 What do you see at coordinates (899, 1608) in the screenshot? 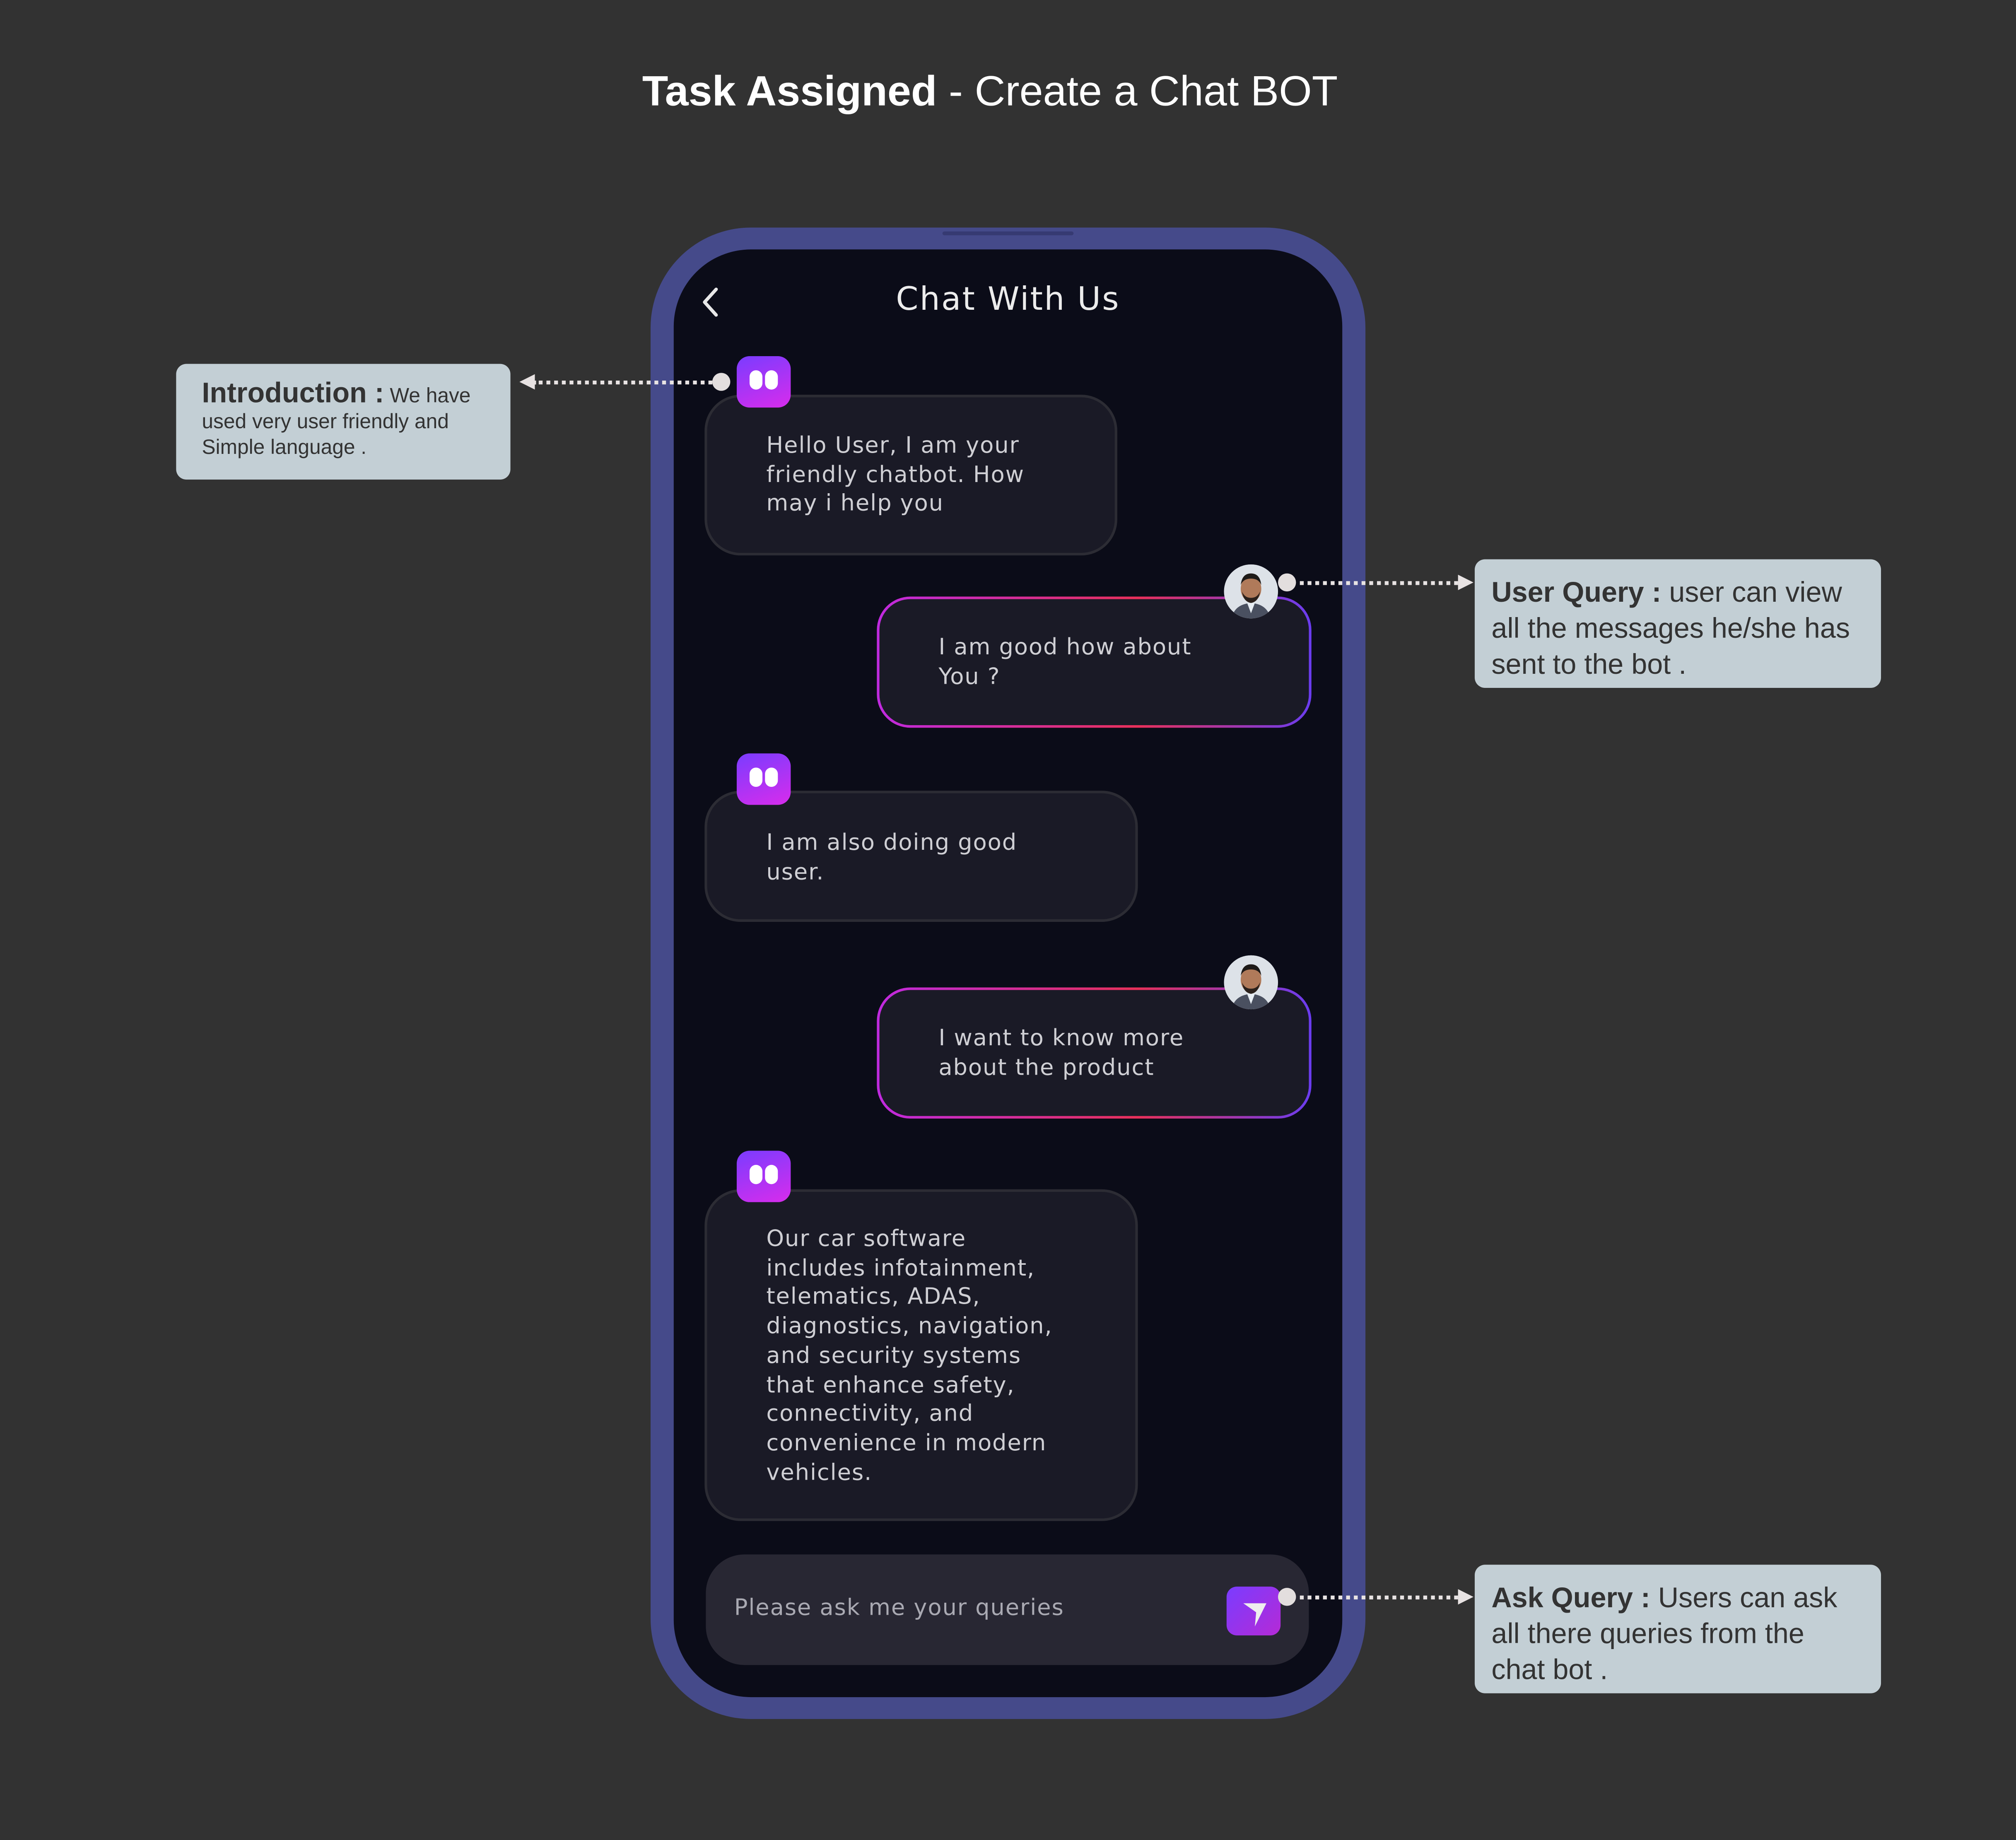
I see `query-input-placeholder: Please ask me your queries` at bounding box center [899, 1608].